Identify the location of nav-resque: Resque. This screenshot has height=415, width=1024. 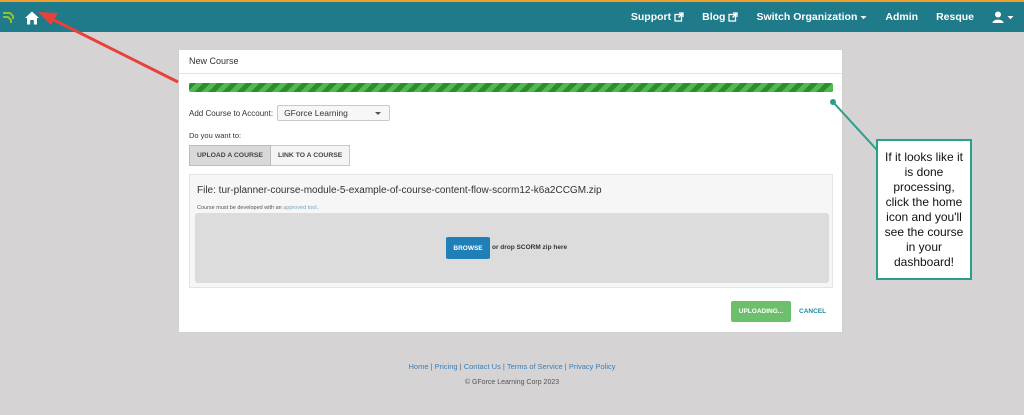
(955, 17).